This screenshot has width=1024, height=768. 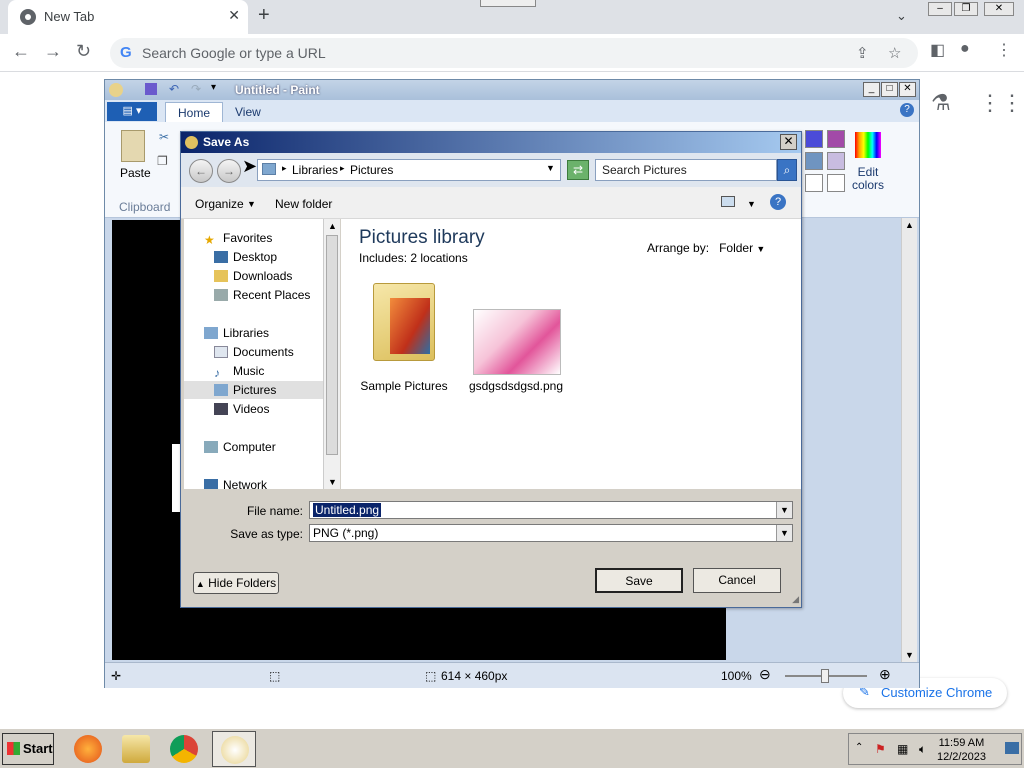 What do you see at coordinates (909, 440) in the screenshot?
I see `canvas-vertical-scrollbar: ▲ ▼` at bounding box center [909, 440].